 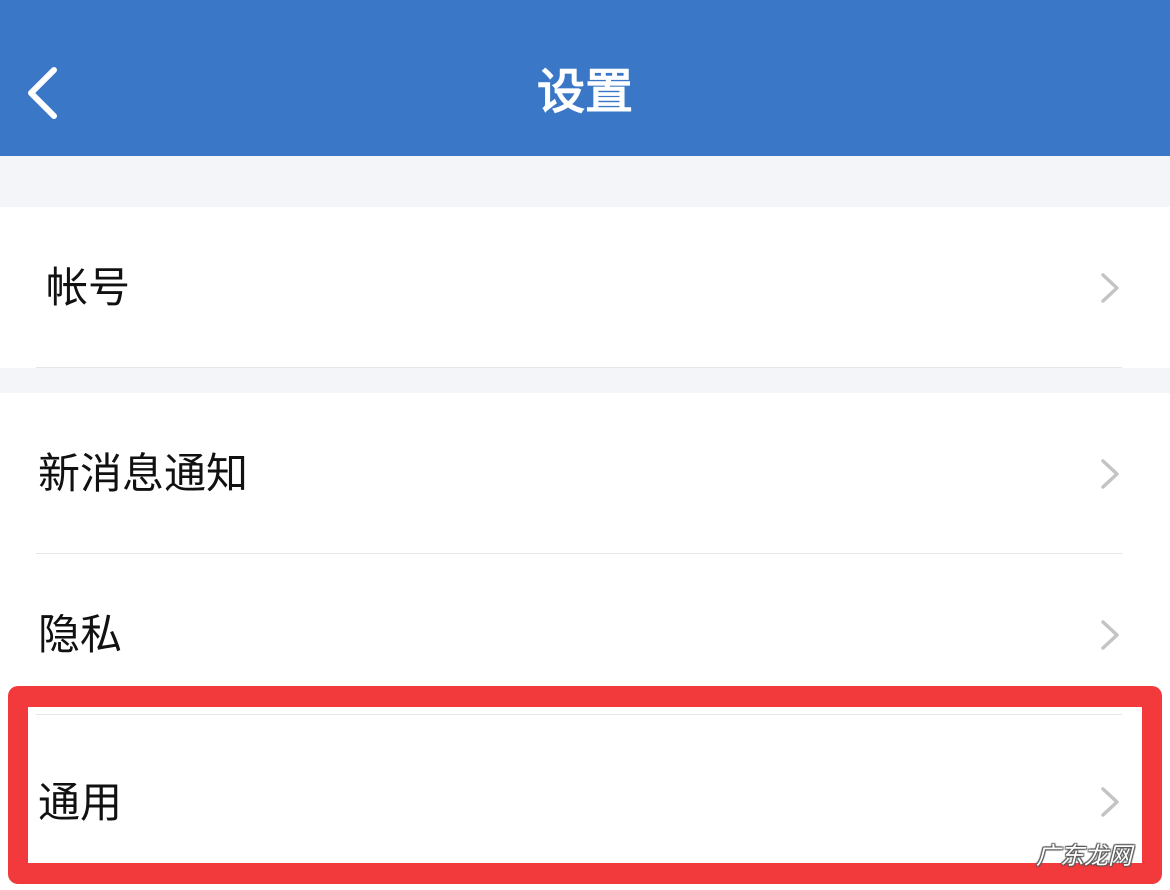 What do you see at coordinates (584, 92) in the screenshot?
I see `page-title: 设置` at bounding box center [584, 92].